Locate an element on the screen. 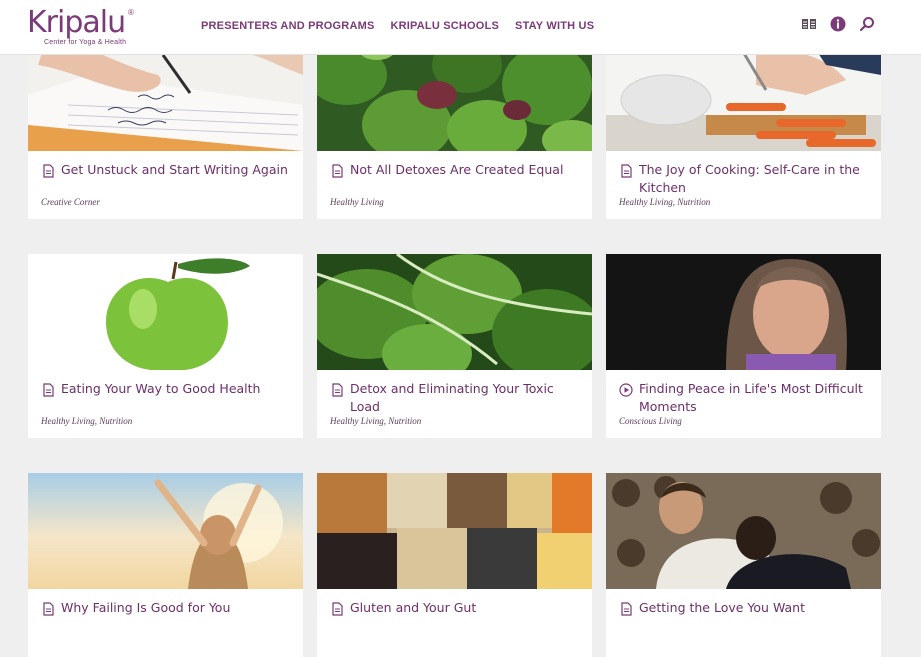 This screenshot has width=921, height=657. card-category: Healthy Living is located at coordinates (357, 202).